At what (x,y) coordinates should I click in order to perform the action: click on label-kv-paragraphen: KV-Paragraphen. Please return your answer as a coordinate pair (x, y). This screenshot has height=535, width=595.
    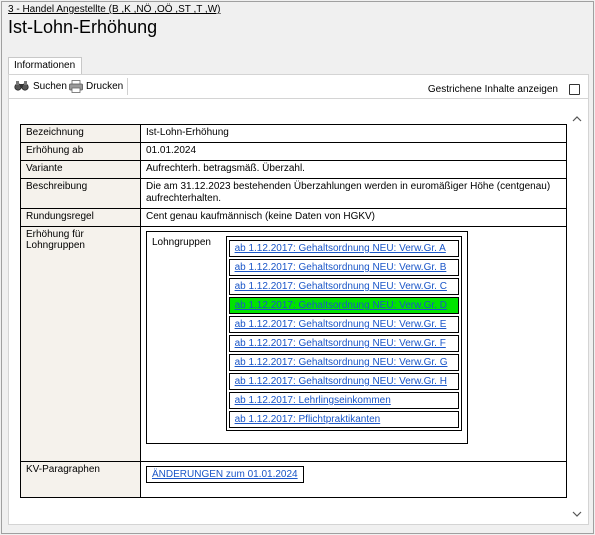
    Looking at the image, I should click on (80, 479).